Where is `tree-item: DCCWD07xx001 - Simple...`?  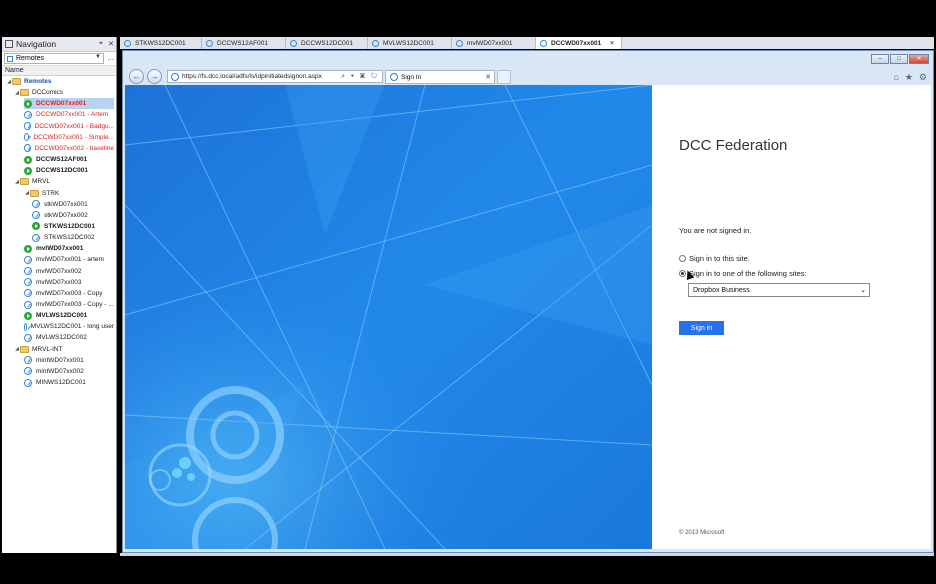 tree-item: DCCWD07xx001 - Simple... is located at coordinates (69, 137).